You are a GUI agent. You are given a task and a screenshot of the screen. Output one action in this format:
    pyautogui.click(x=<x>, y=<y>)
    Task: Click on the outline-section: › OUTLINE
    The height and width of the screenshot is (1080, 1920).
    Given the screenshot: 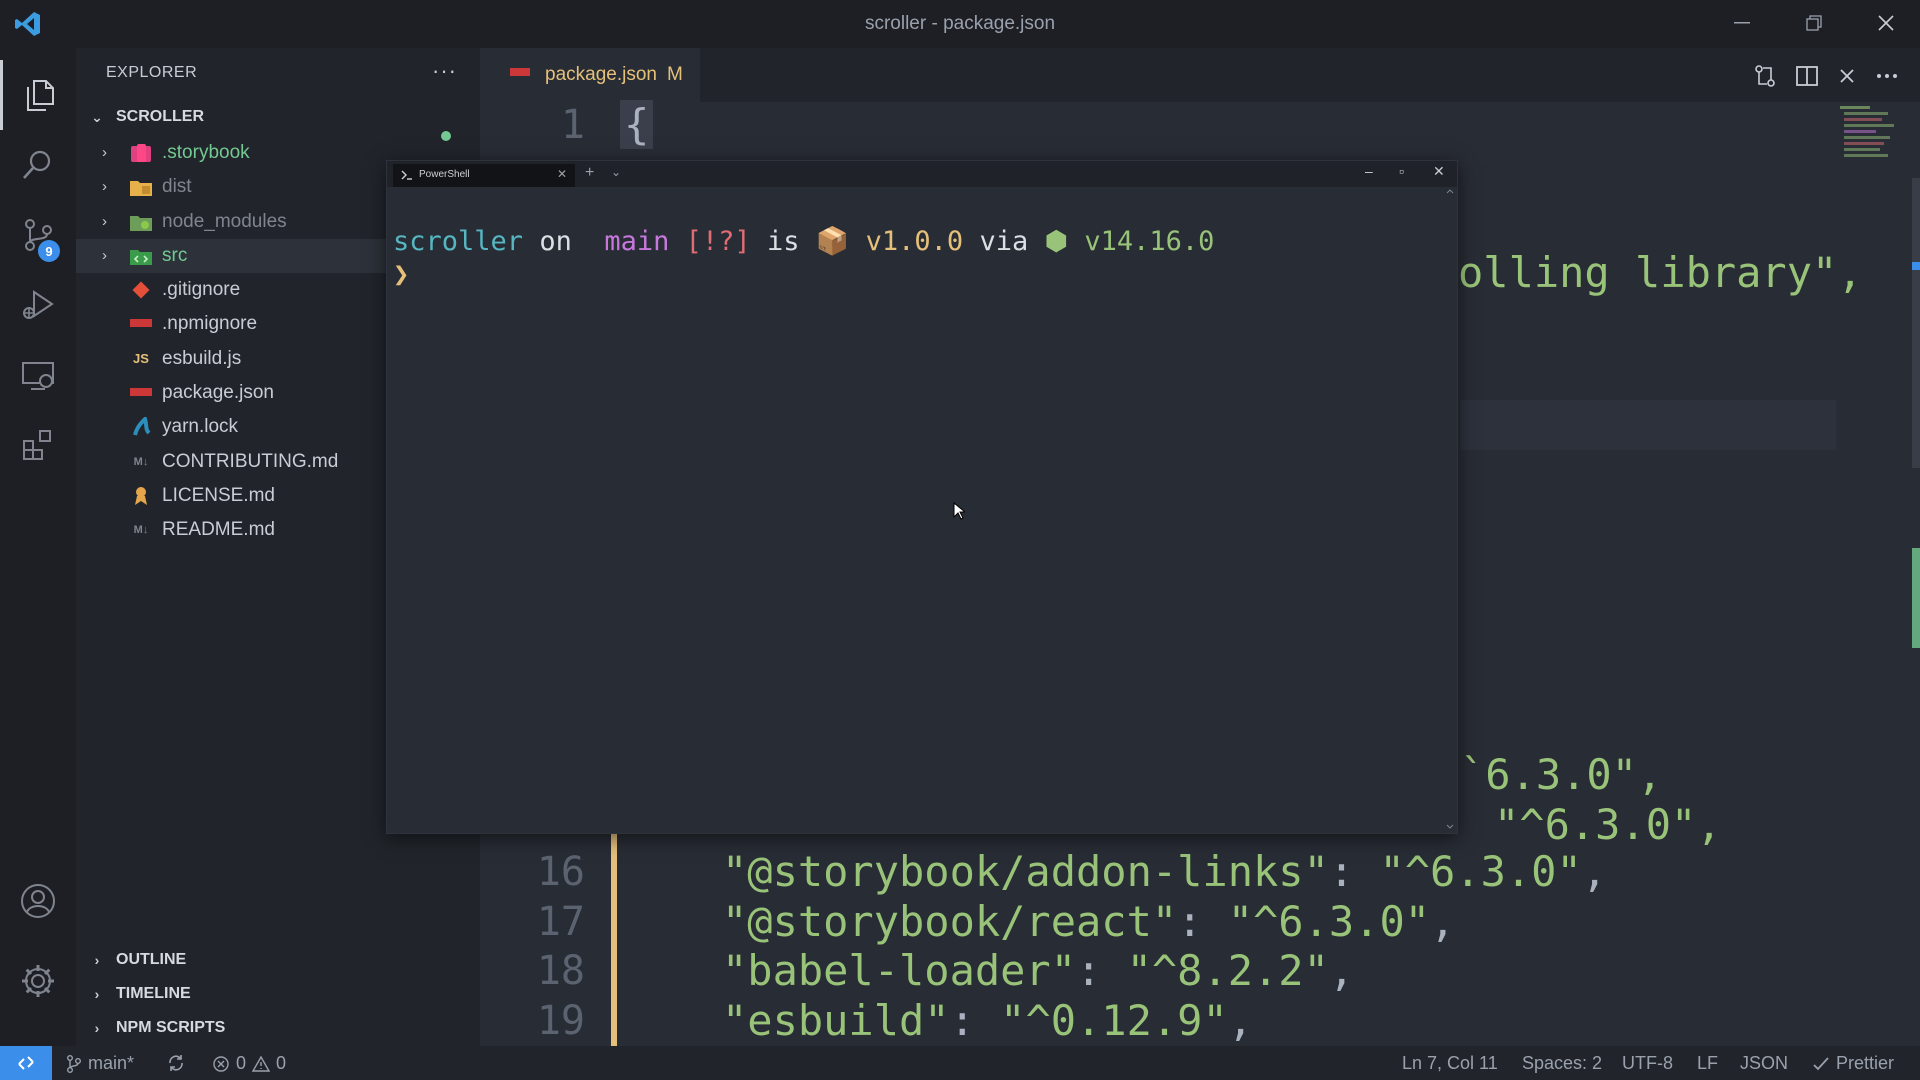 What is the action you would take?
    pyautogui.click(x=278, y=960)
    